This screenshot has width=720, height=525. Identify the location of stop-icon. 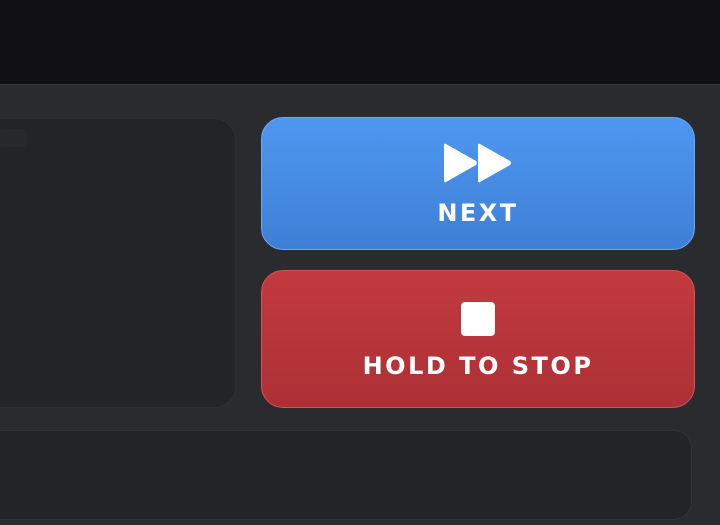
(478, 319).